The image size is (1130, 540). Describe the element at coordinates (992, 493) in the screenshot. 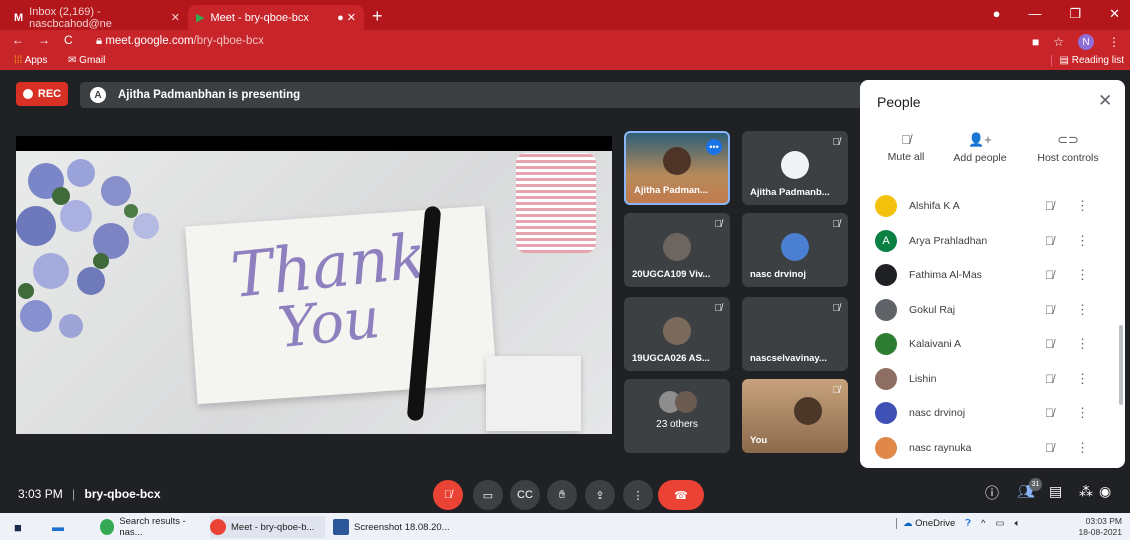

I see `meeting-info-button: ⓘ` at that location.